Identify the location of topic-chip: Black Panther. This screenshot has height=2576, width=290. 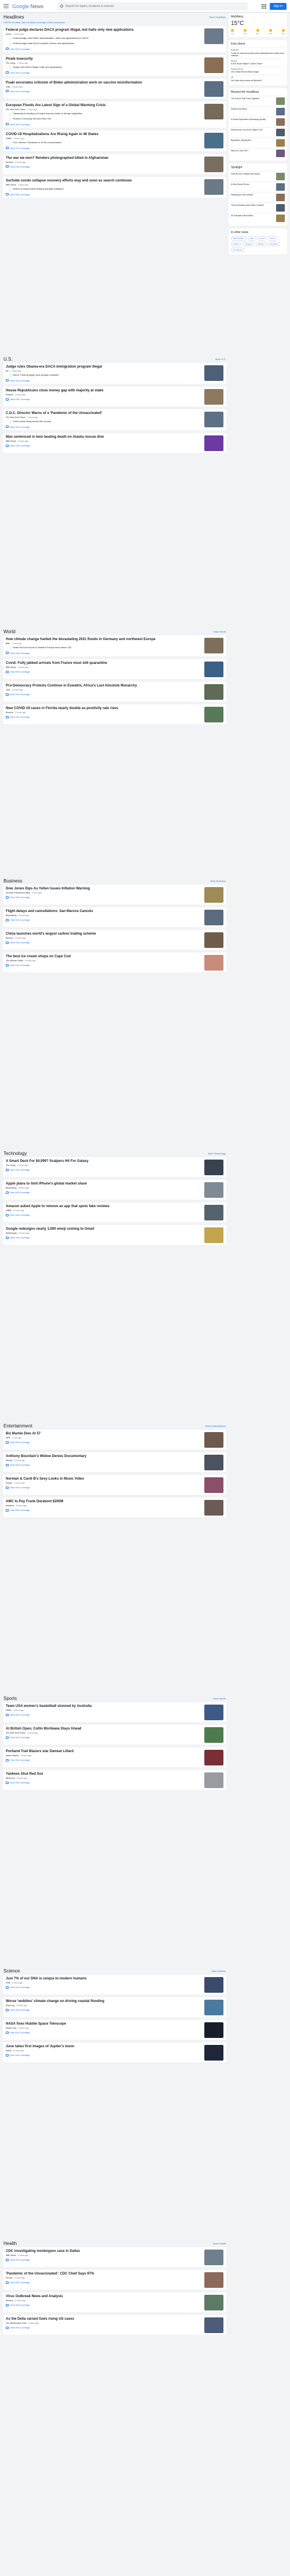
(239, 238).